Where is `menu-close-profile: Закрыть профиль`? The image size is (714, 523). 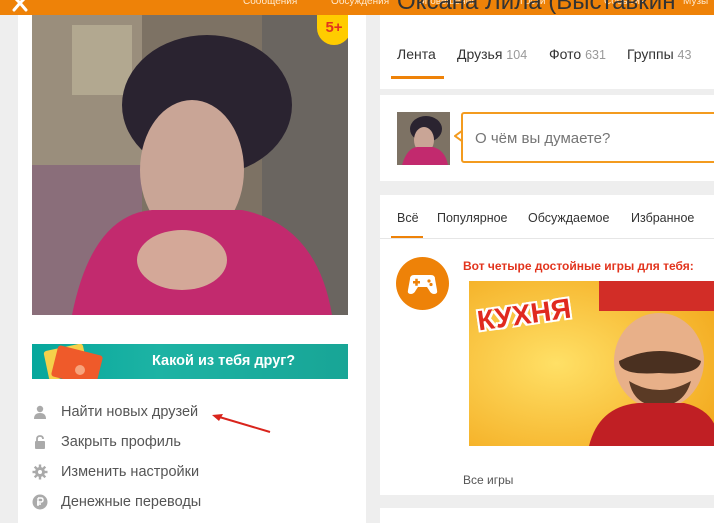
menu-close-profile: Закрыть профиль is located at coordinates (182, 442).